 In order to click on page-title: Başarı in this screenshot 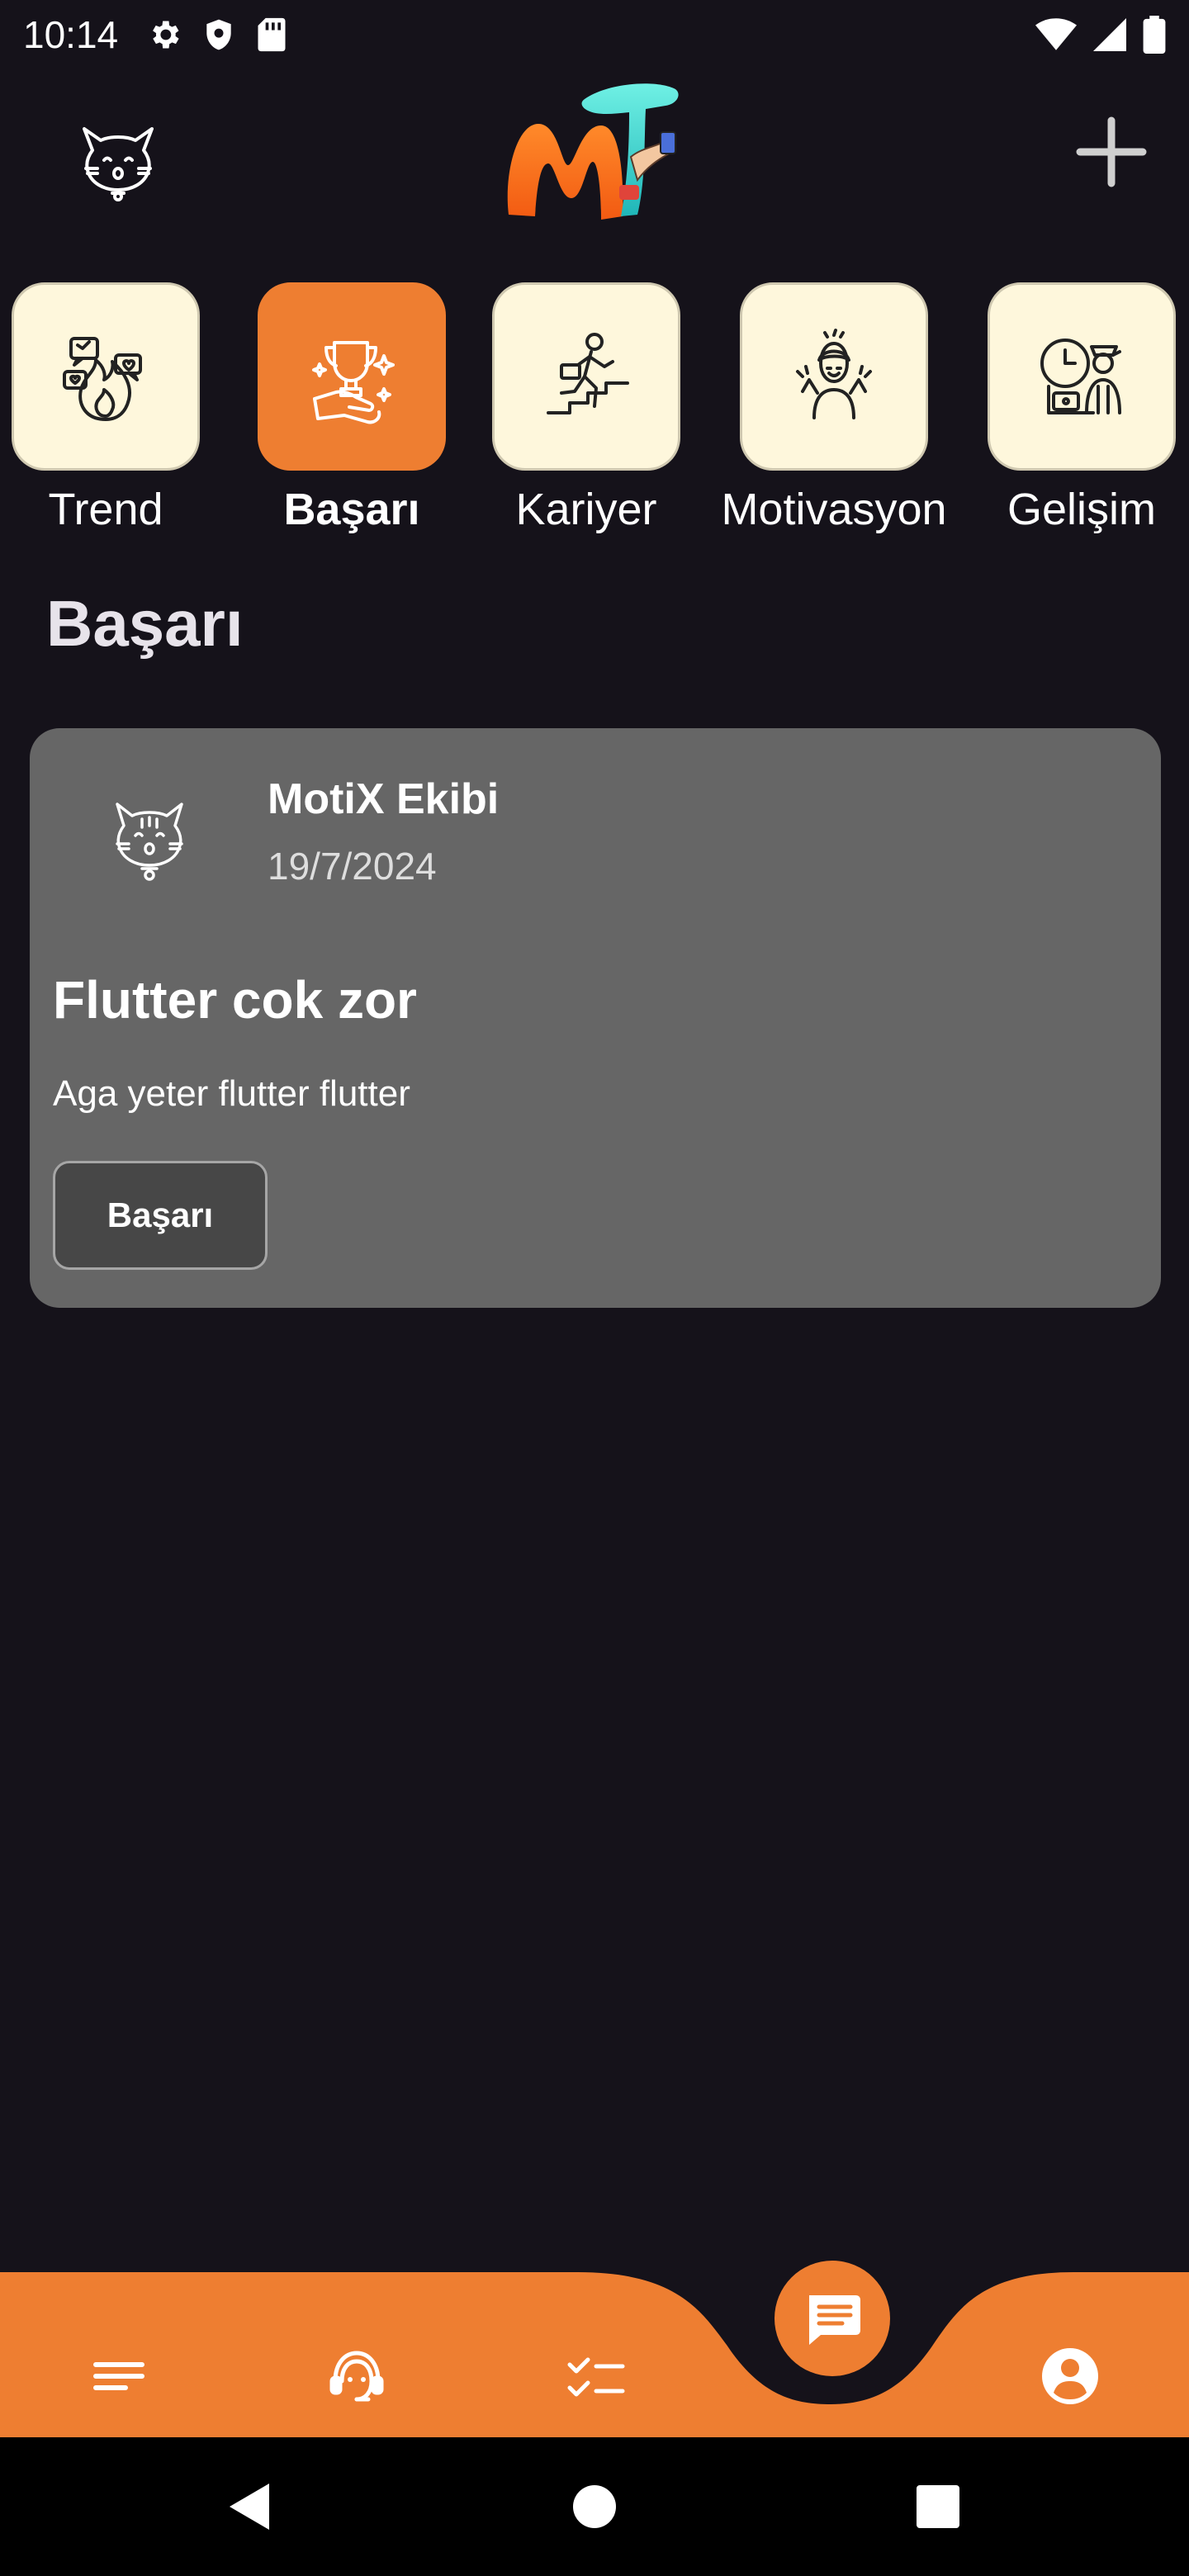, I will do `click(145, 623)`.